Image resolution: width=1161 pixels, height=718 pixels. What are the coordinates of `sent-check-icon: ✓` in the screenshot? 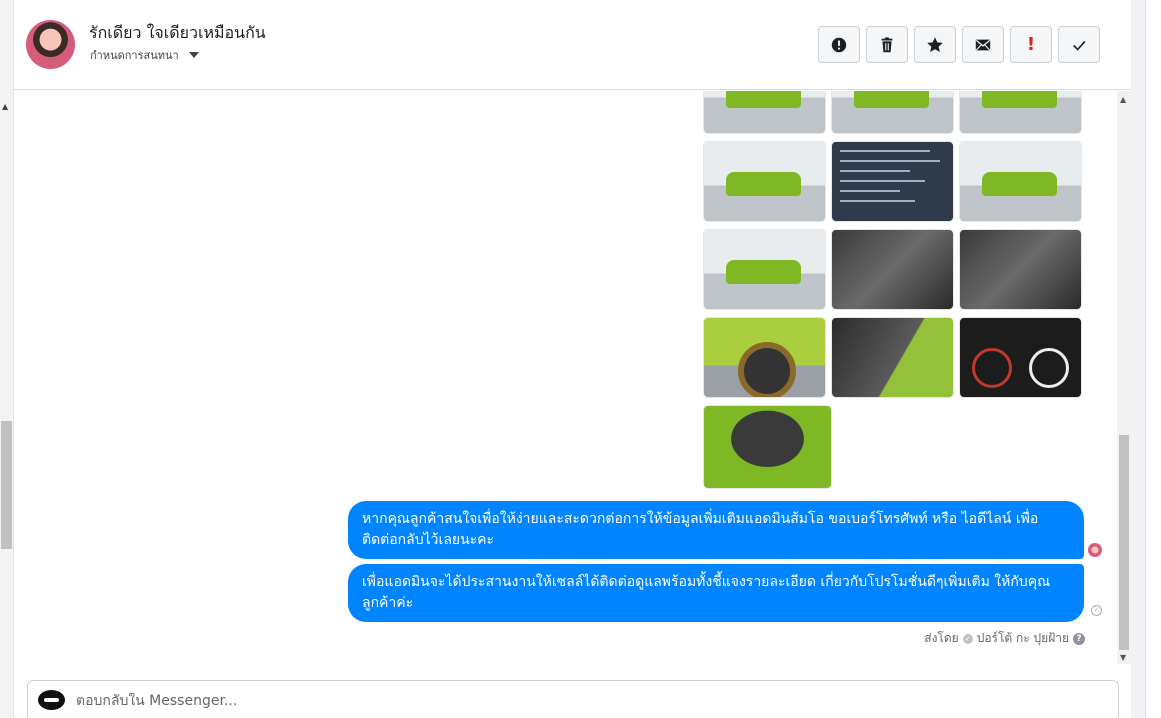 It's located at (1096, 610).